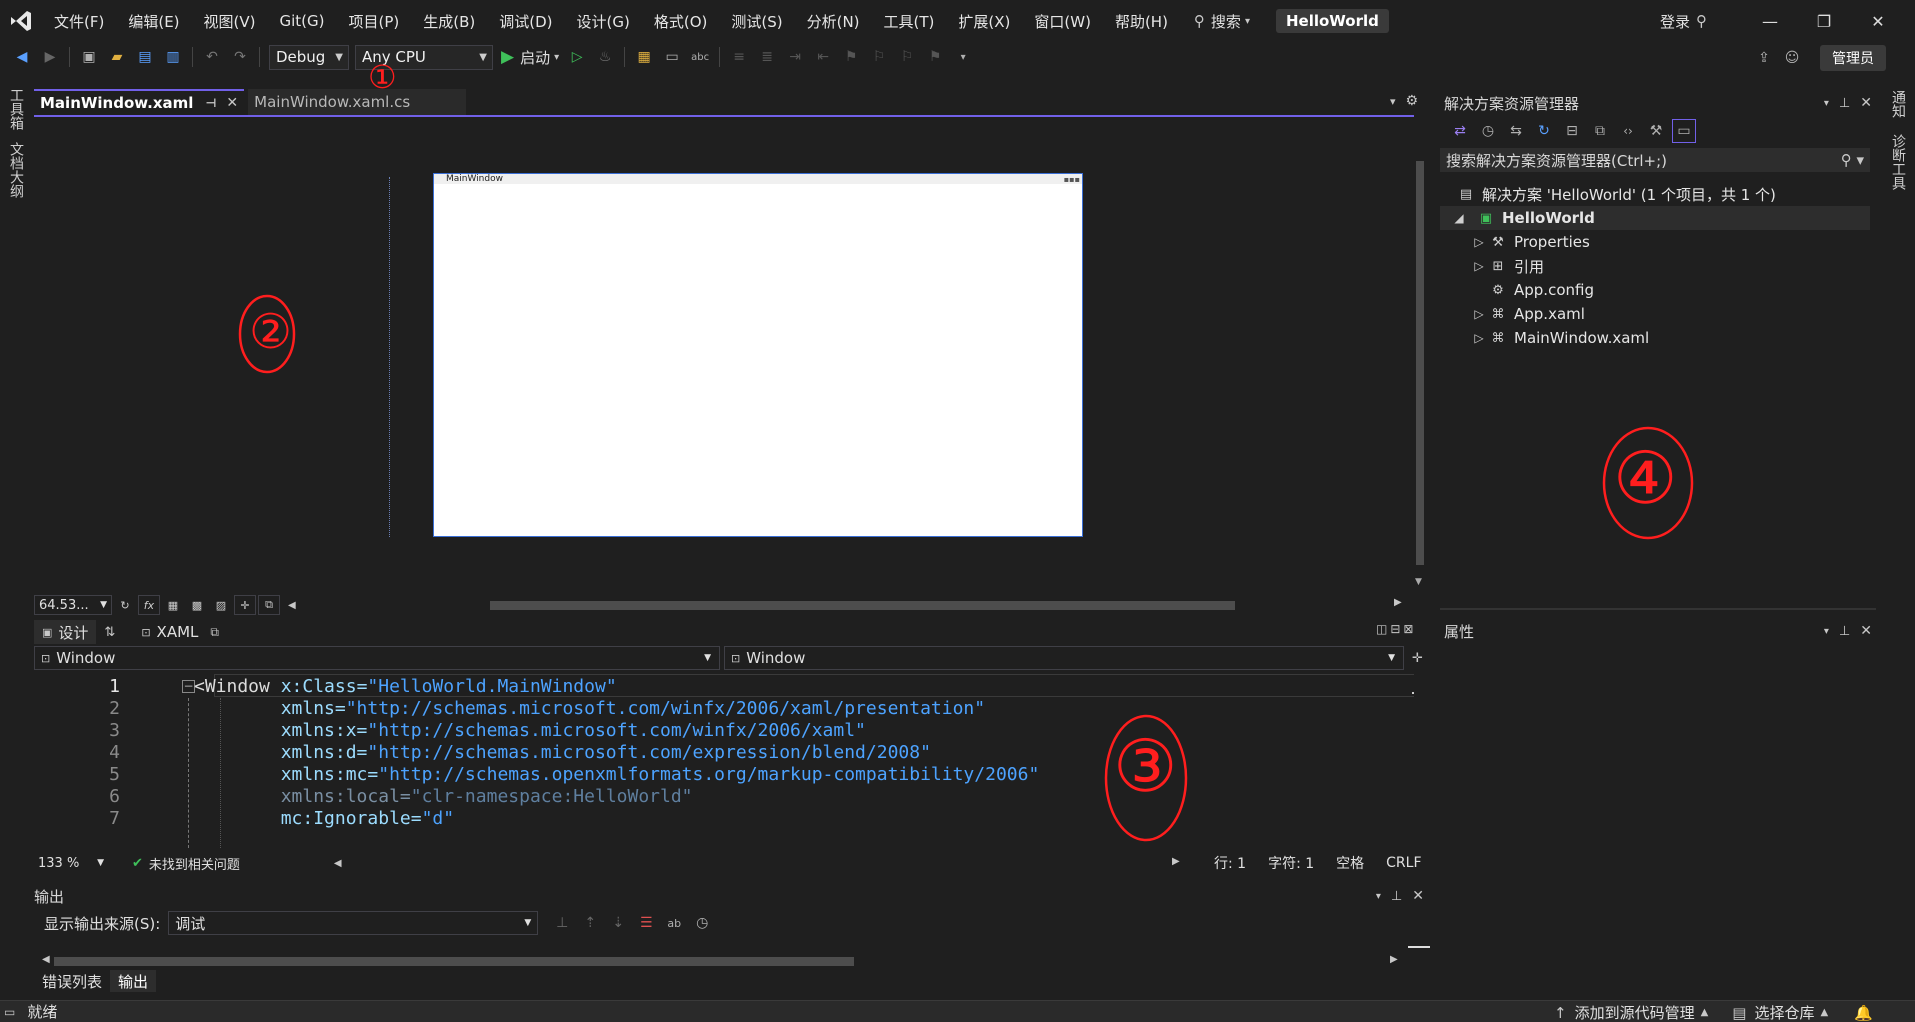 The height and width of the screenshot is (1022, 1915). I want to click on select-repository: 选择仓库, so click(1784, 1012).